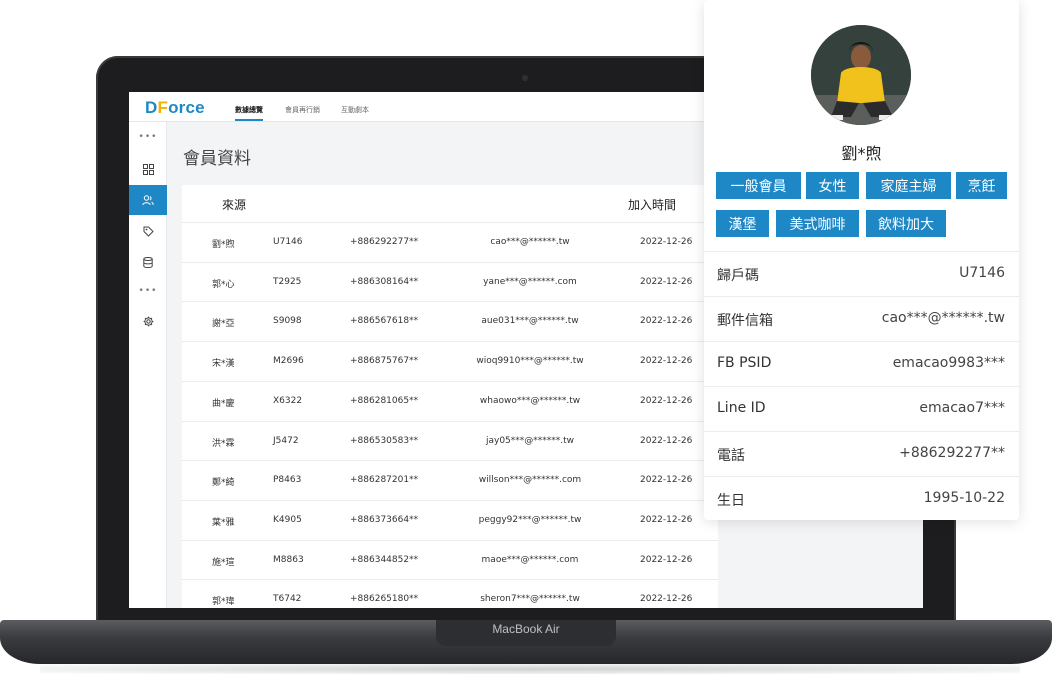 The height and width of the screenshot is (684, 1060). I want to click on column-header-source: 來源, so click(234, 204).